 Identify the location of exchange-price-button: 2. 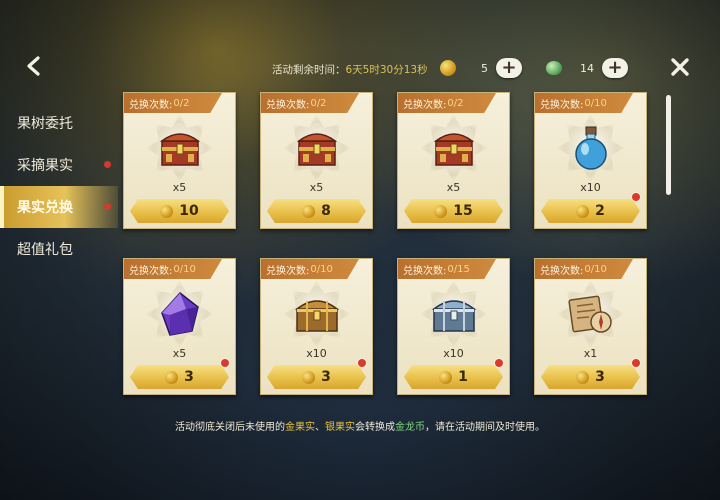
(590, 211).